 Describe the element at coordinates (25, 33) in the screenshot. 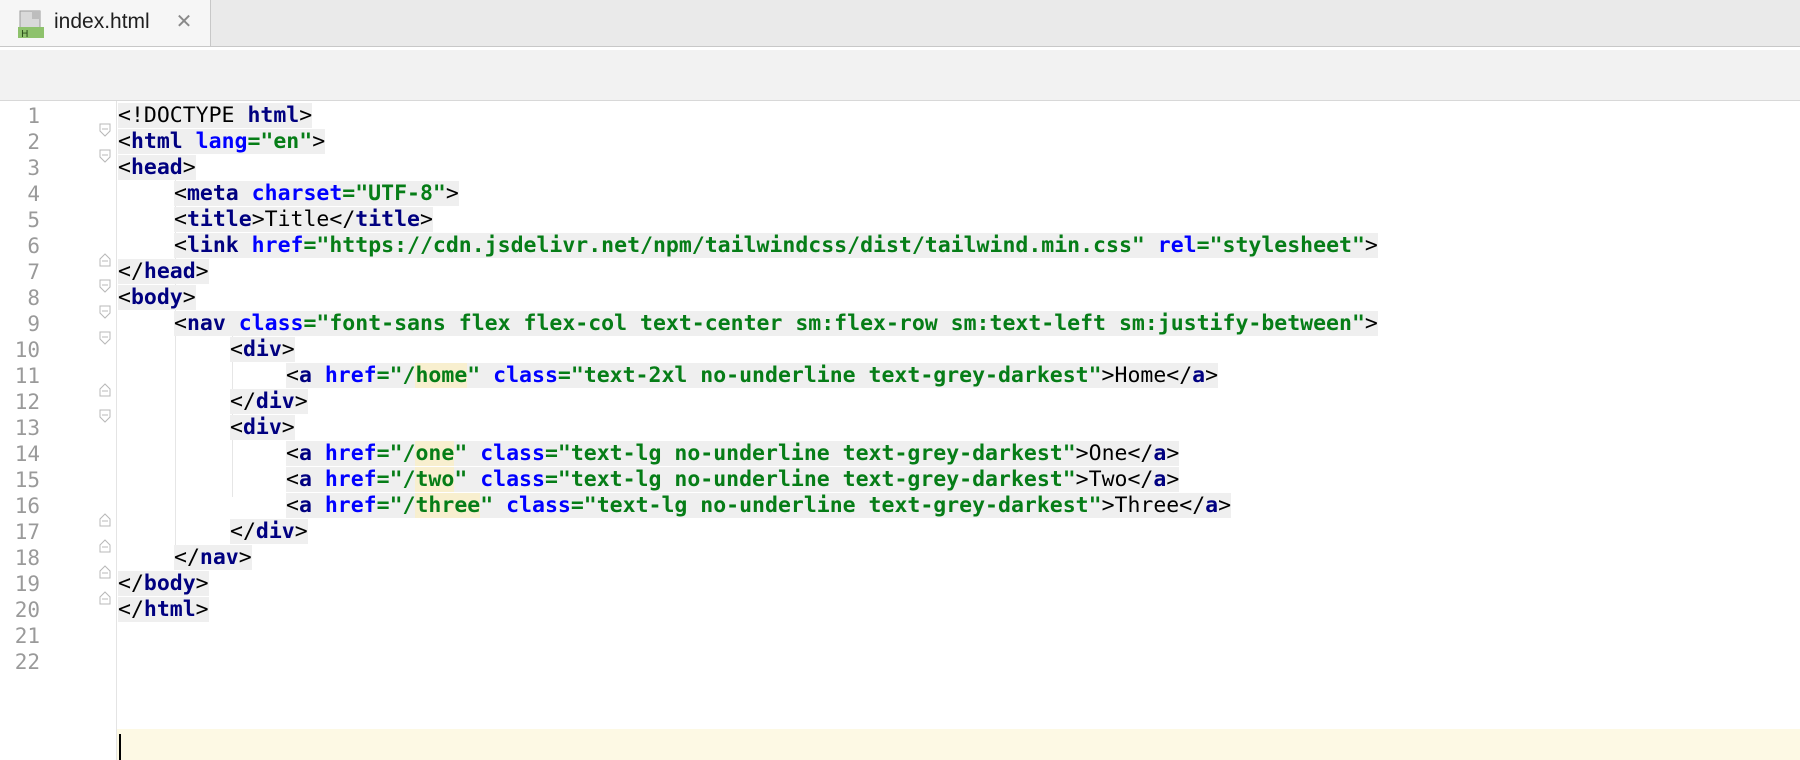

I see `svg-text: H` at that location.